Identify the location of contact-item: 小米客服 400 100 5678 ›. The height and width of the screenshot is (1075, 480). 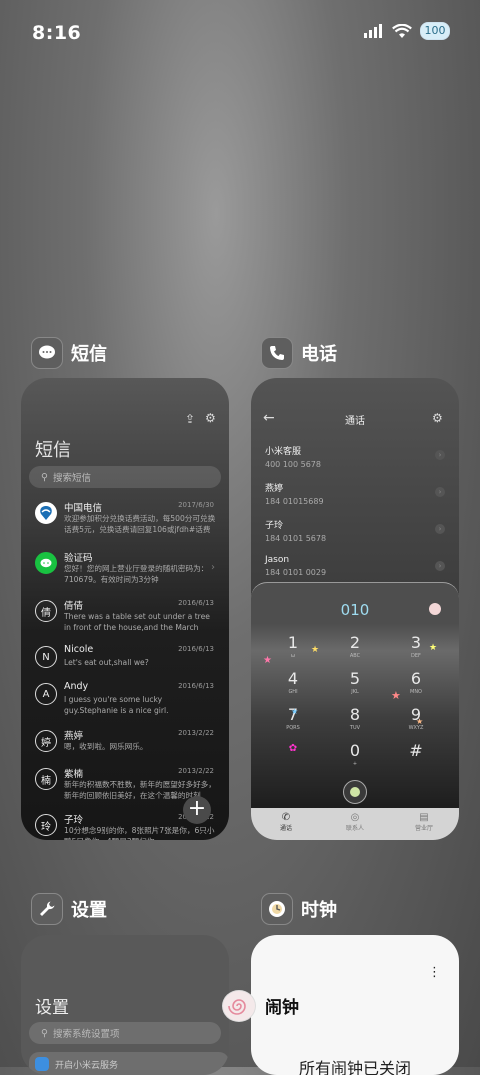
(355, 461).